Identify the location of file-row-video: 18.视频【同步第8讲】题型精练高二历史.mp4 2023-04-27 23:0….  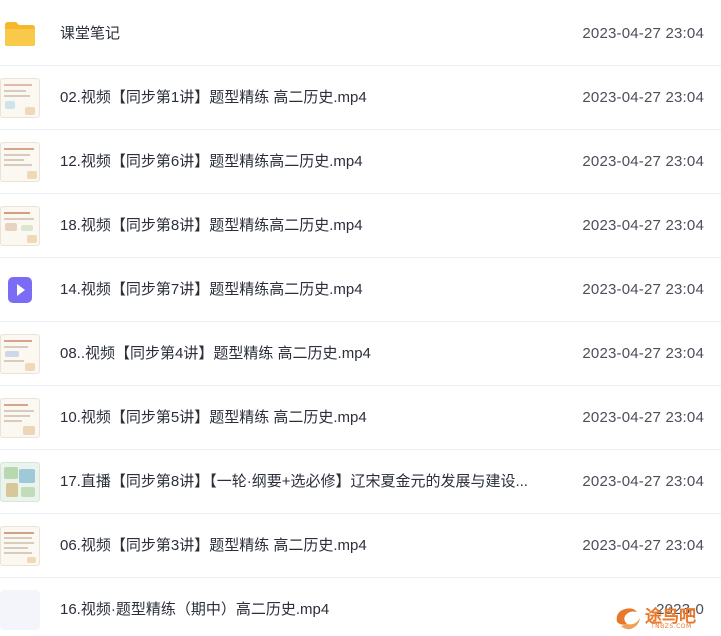
(360, 226).